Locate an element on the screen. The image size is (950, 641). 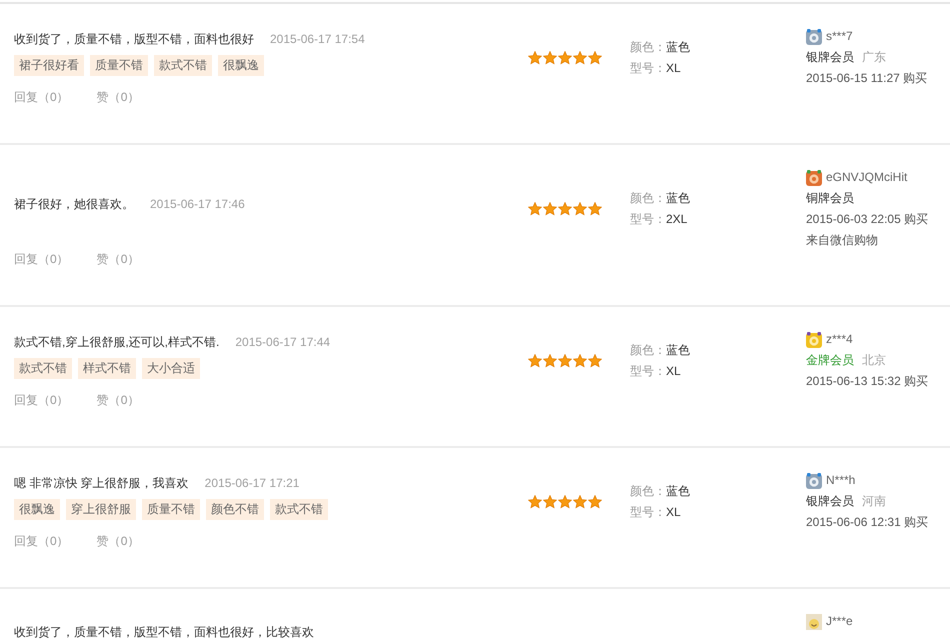
purchase-date: 2015-06-15 11:27 购买 is located at coordinates (867, 78).